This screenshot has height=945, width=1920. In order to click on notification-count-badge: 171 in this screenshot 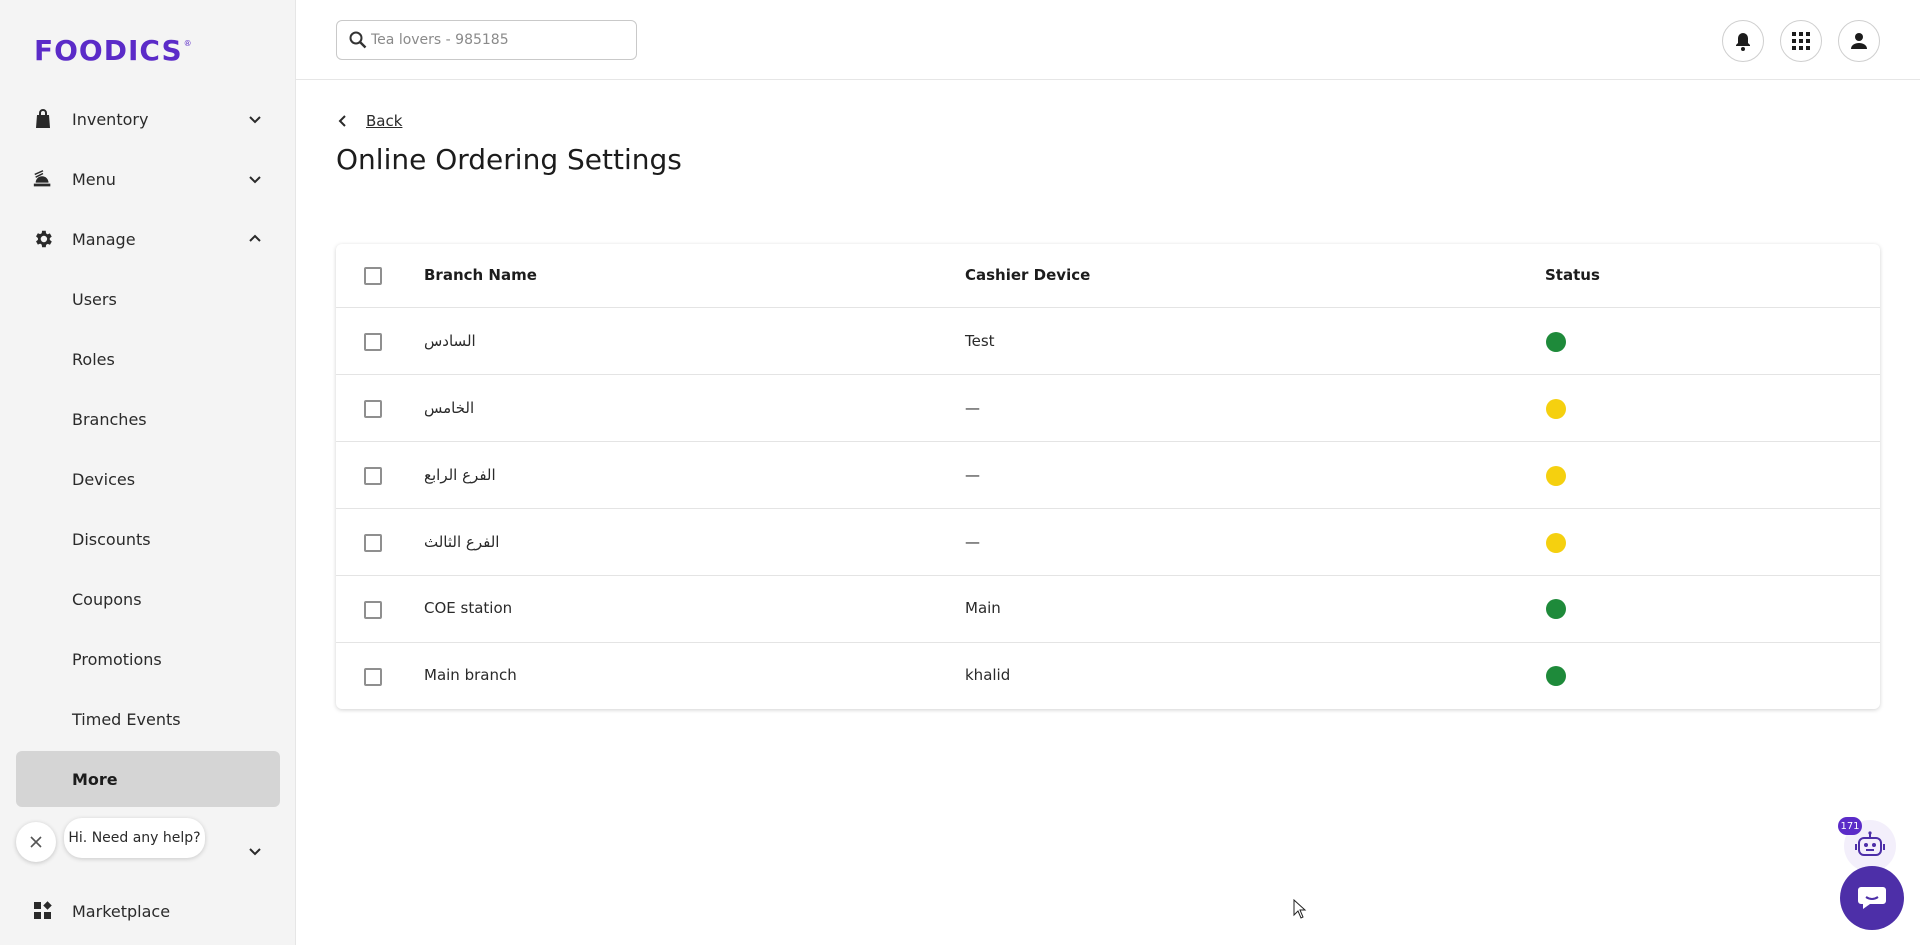, I will do `click(1850, 826)`.